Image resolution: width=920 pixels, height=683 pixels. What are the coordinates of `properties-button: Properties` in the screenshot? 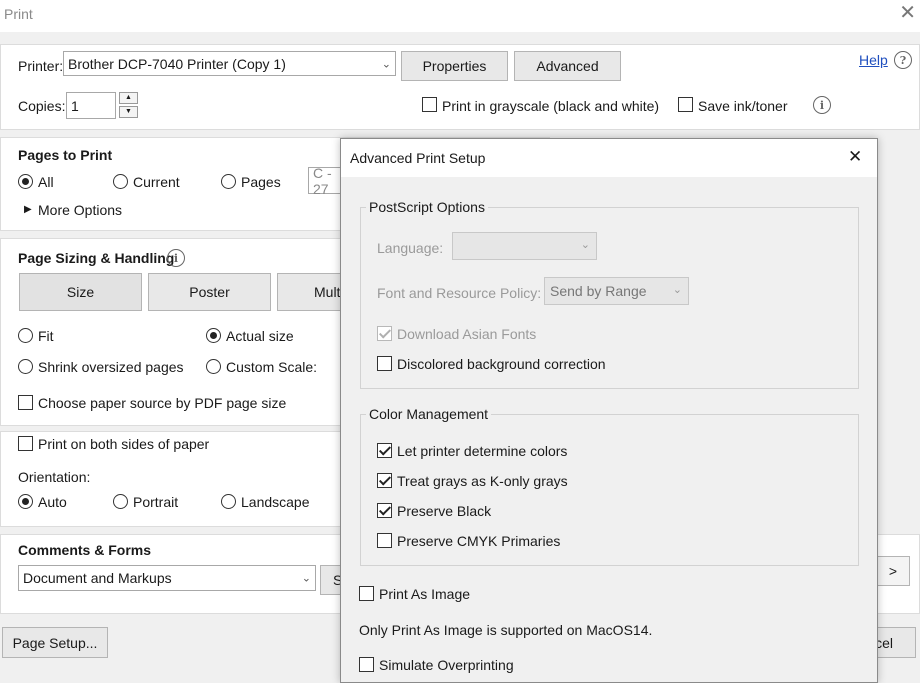 It's located at (454, 66).